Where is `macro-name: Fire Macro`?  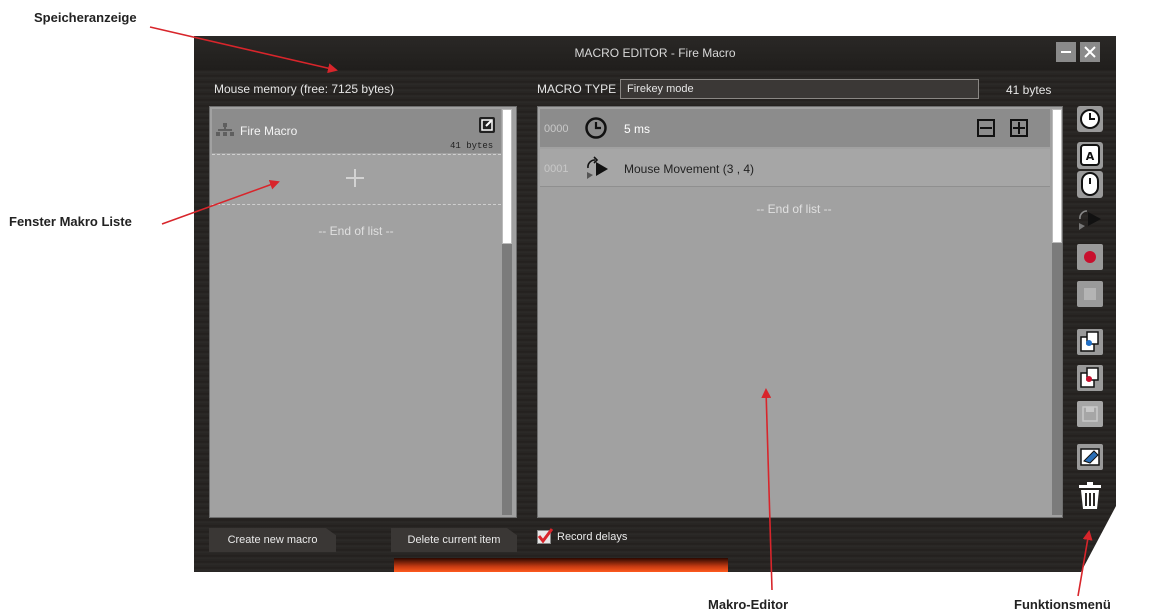
macro-name: Fire Macro is located at coordinates (269, 131).